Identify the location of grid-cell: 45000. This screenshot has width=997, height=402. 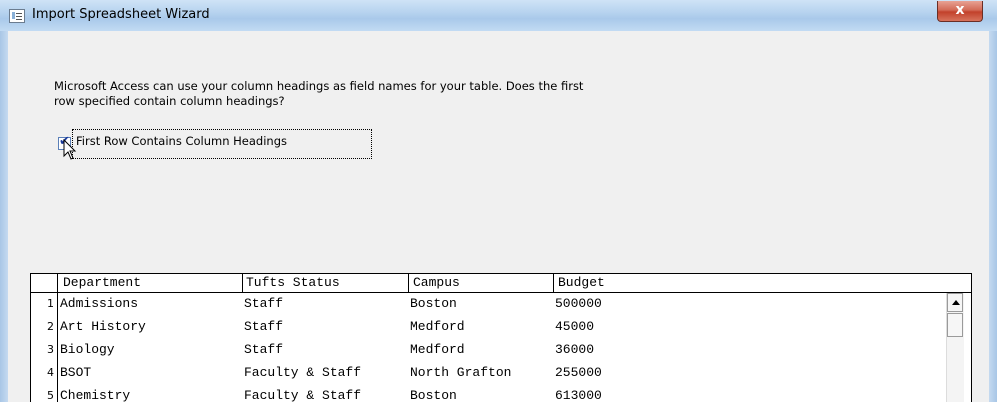
(575, 326).